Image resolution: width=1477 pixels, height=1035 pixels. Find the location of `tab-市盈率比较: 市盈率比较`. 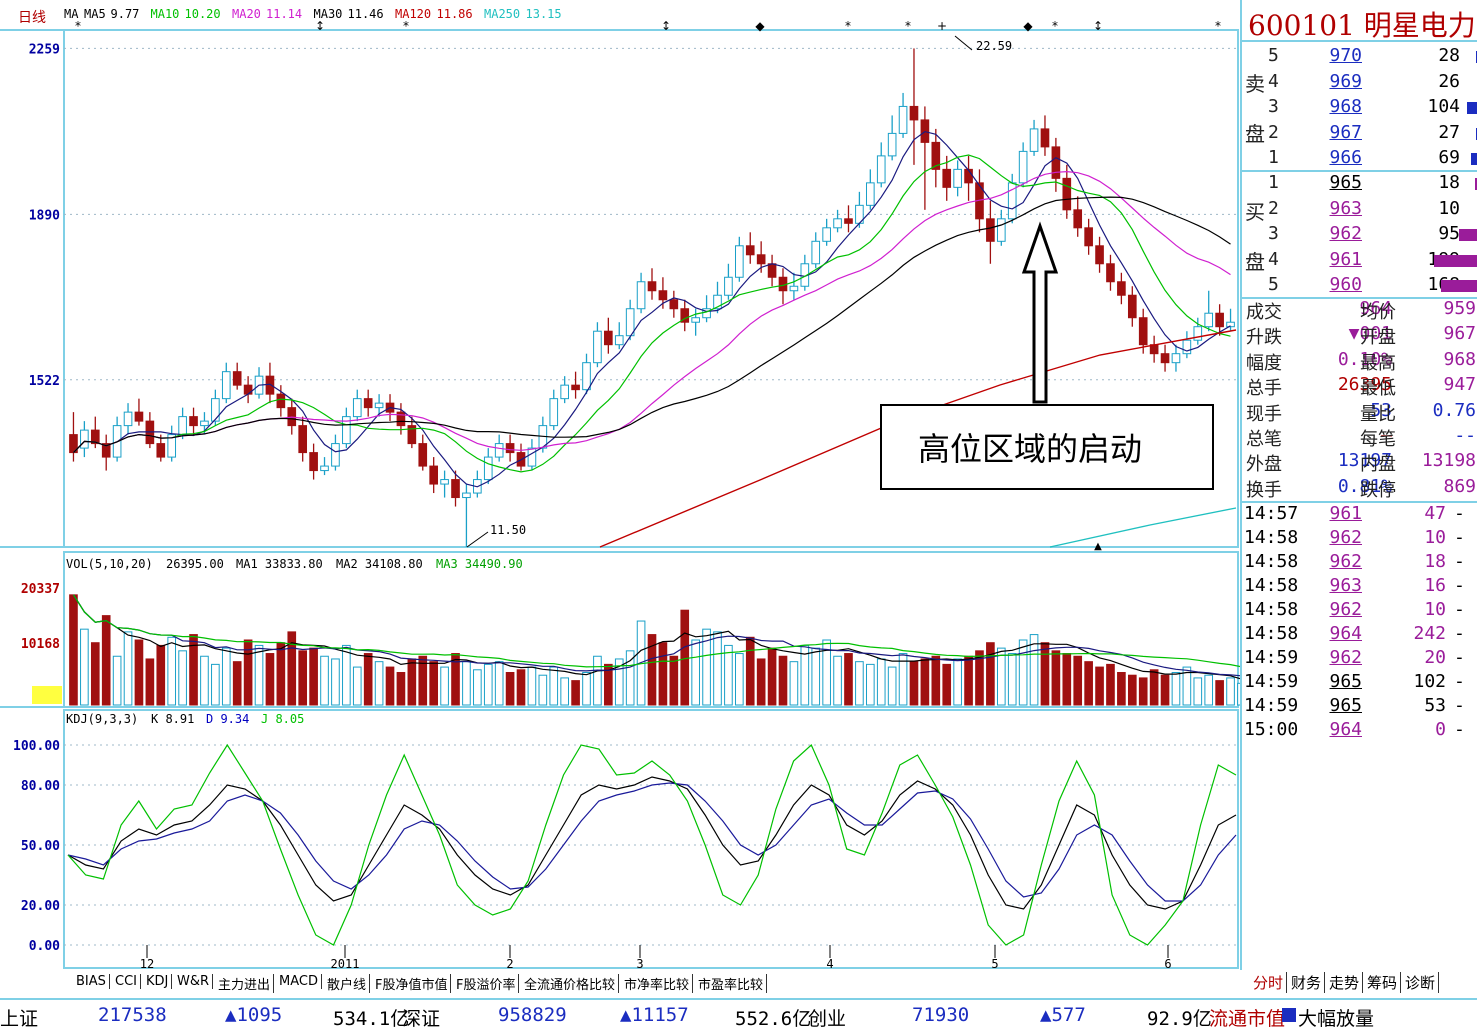

tab-市盈率比较: 市盈率比较 is located at coordinates (731, 983).